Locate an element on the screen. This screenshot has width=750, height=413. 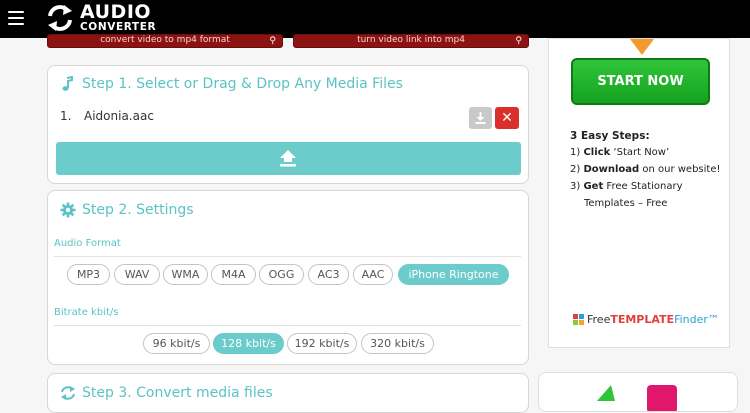
convert-icon is located at coordinates (68, 393).